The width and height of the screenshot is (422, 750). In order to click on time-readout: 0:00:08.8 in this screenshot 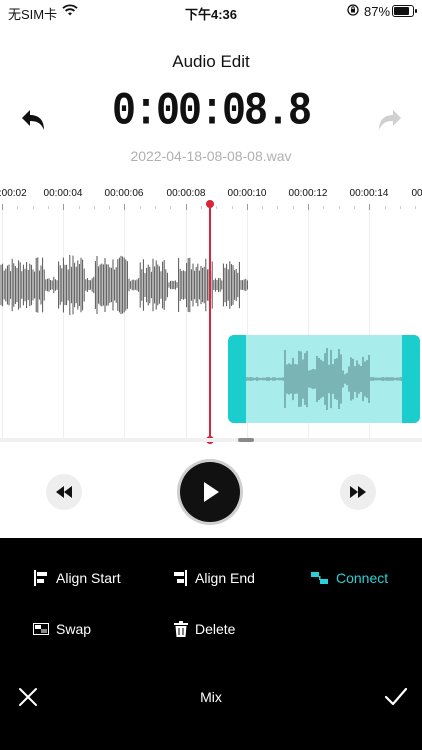, I will do `click(211, 112)`.